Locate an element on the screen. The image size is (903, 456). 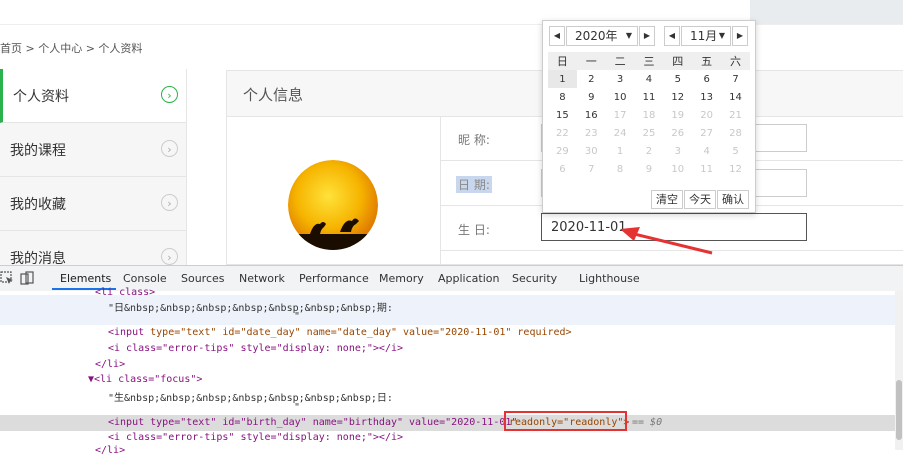
sidebar: 个人资料 › 我的课程 › 我的收藏 › 我的消息 › is located at coordinates (93, 167).